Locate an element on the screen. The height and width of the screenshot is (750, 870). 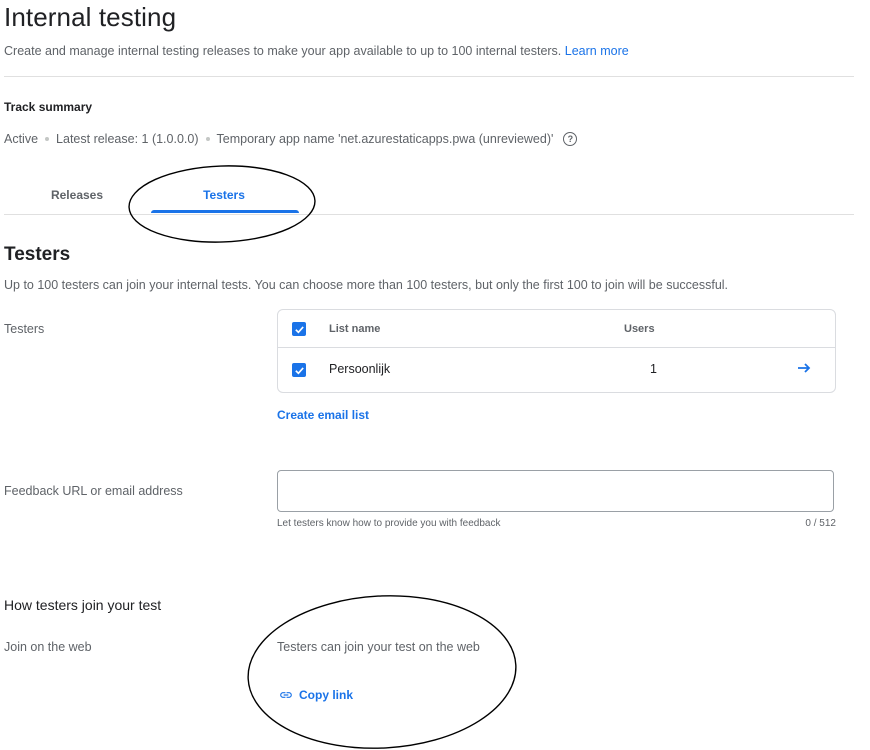
link-icon is located at coordinates (286, 695).